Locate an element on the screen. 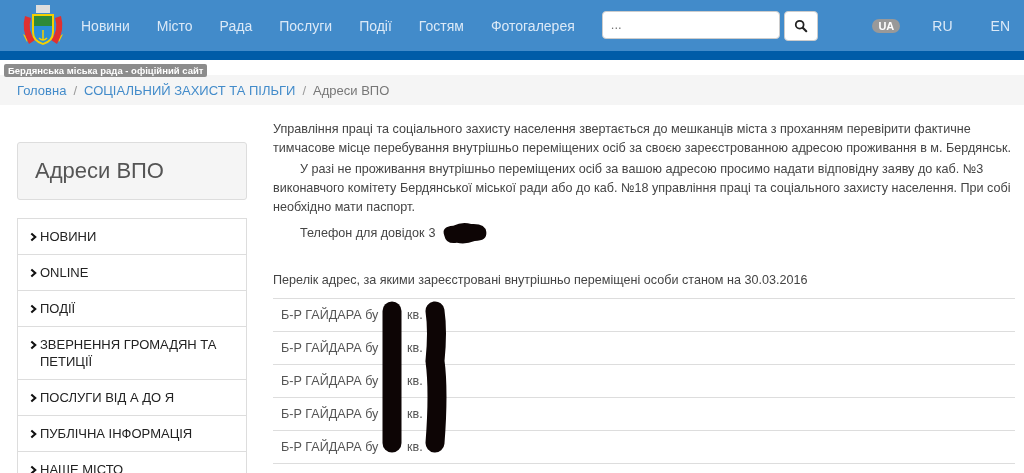 The width and height of the screenshot is (1024, 473). breadcrumb-link: Головна is located at coordinates (42, 90).